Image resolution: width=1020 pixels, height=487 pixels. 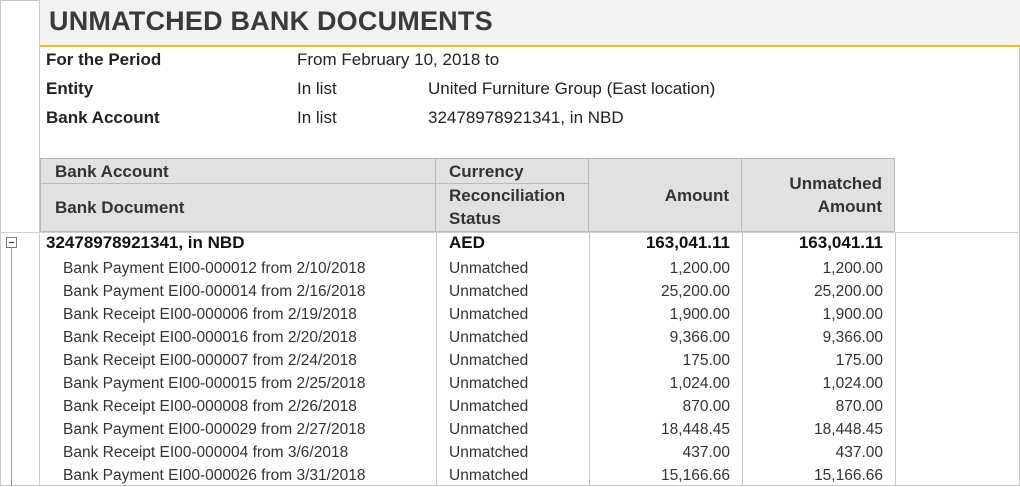 What do you see at coordinates (248, 314) in the screenshot?
I see `row-document: Bank Receipt EI00-000006 from 2/19/2018` at bounding box center [248, 314].